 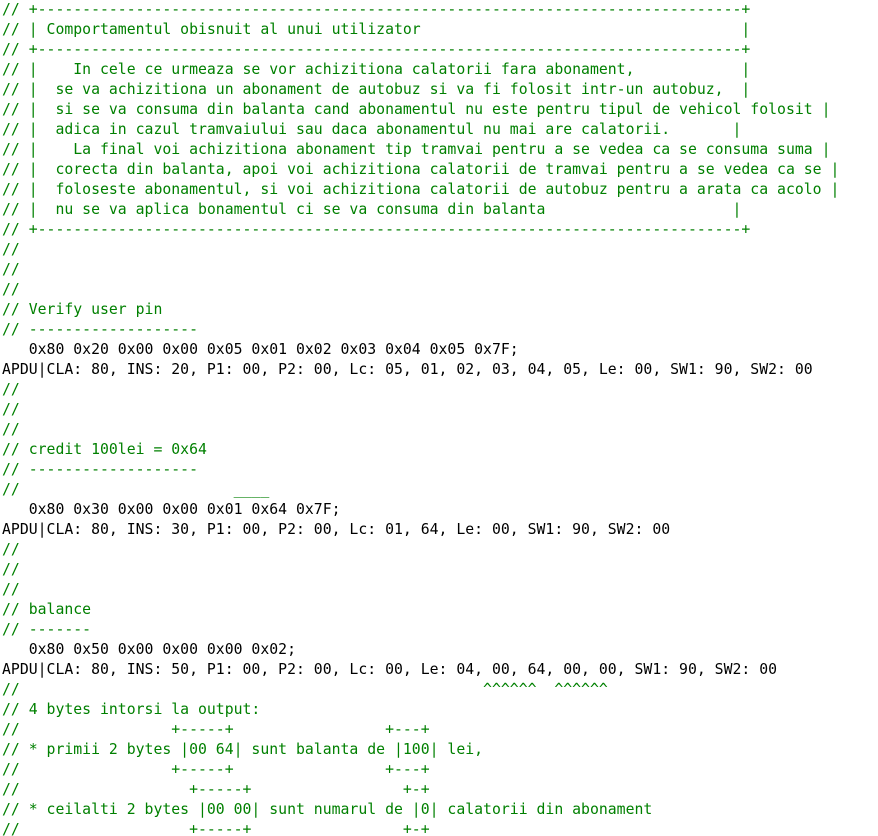 I want to click on comment-line: // ____, so click(x=136, y=489).